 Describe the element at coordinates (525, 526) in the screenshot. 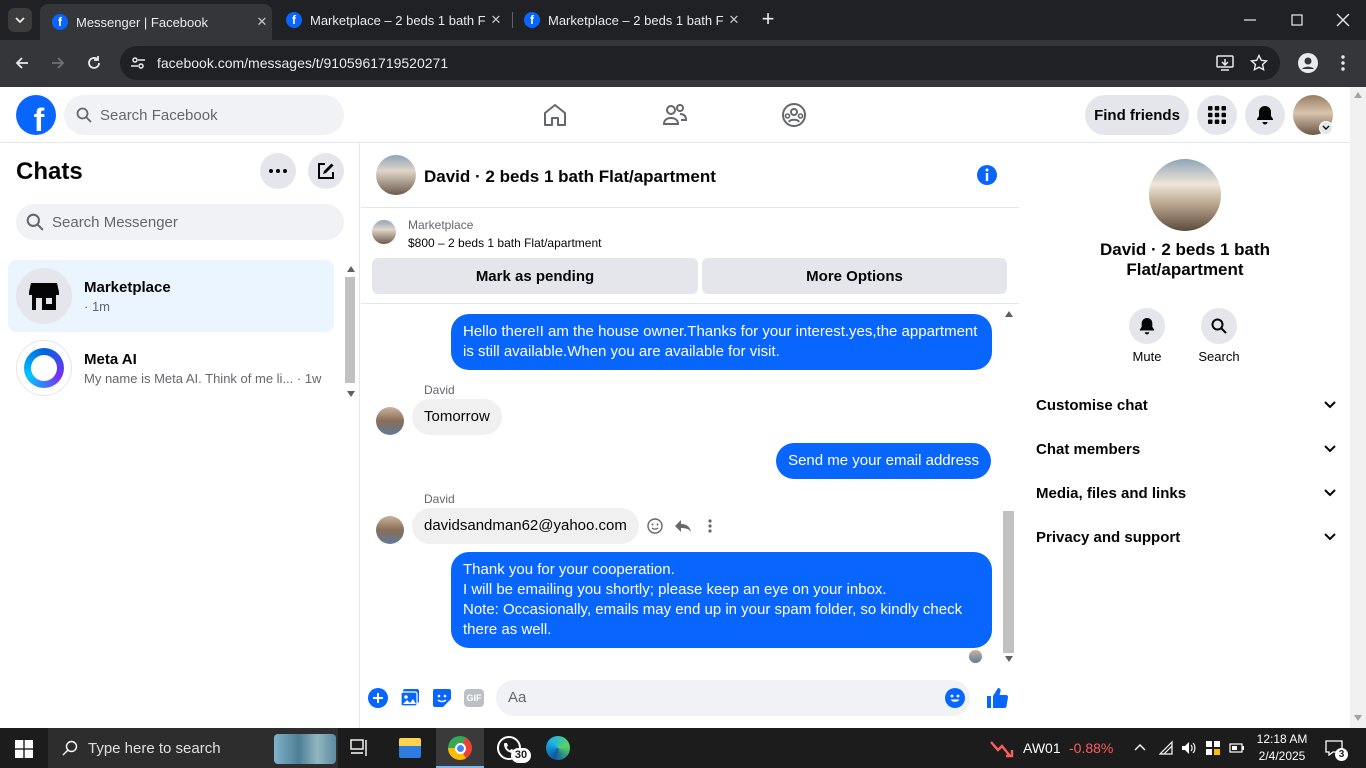

I see `message-bubble: davidsandman62@yahoo.com` at that location.